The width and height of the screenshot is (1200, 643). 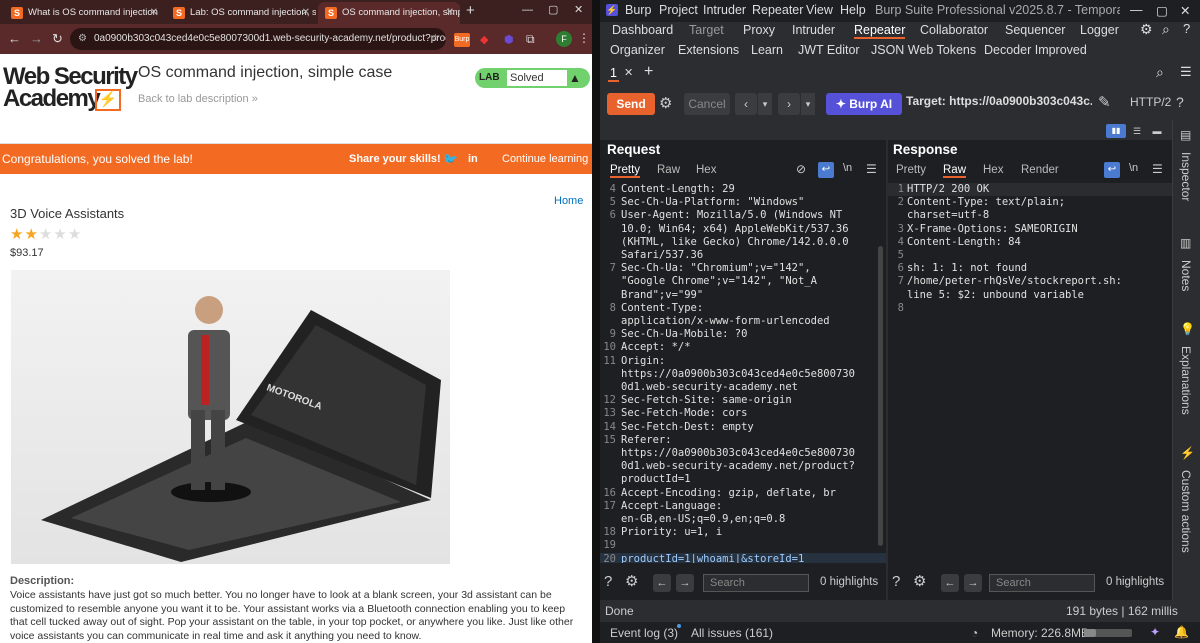 What do you see at coordinates (198, 99) in the screenshot?
I see `back-to-lab-link: Back to lab description »` at bounding box center [198, 99].